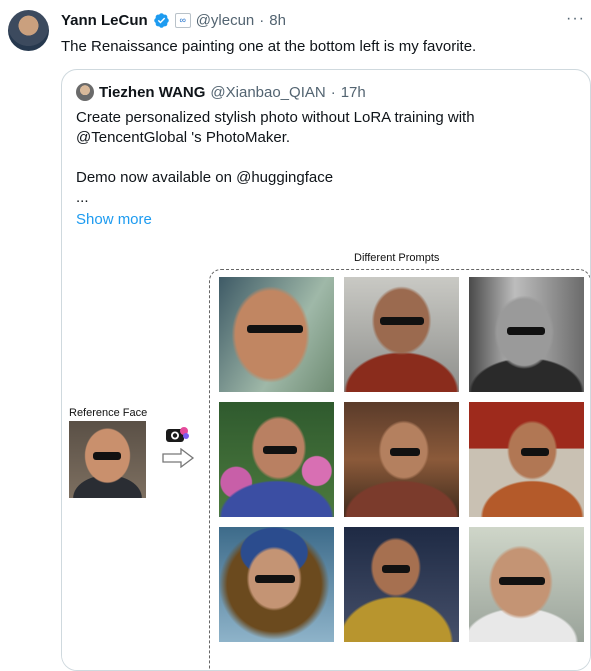  I want to click on verified-badge-icon, so click(161, 20).